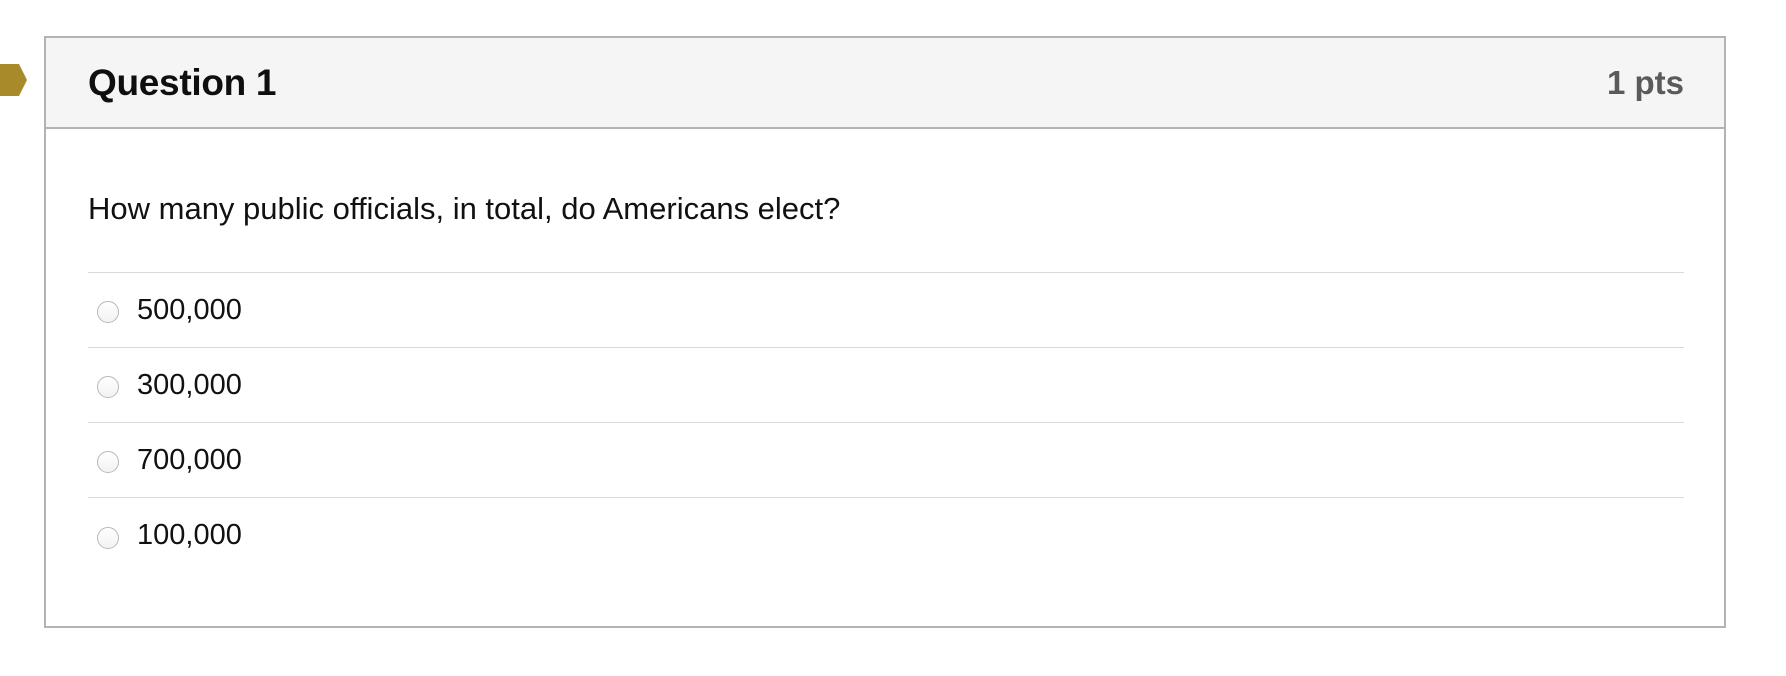  I want to click on answer-option-2: 300,000, so click(886, 385).